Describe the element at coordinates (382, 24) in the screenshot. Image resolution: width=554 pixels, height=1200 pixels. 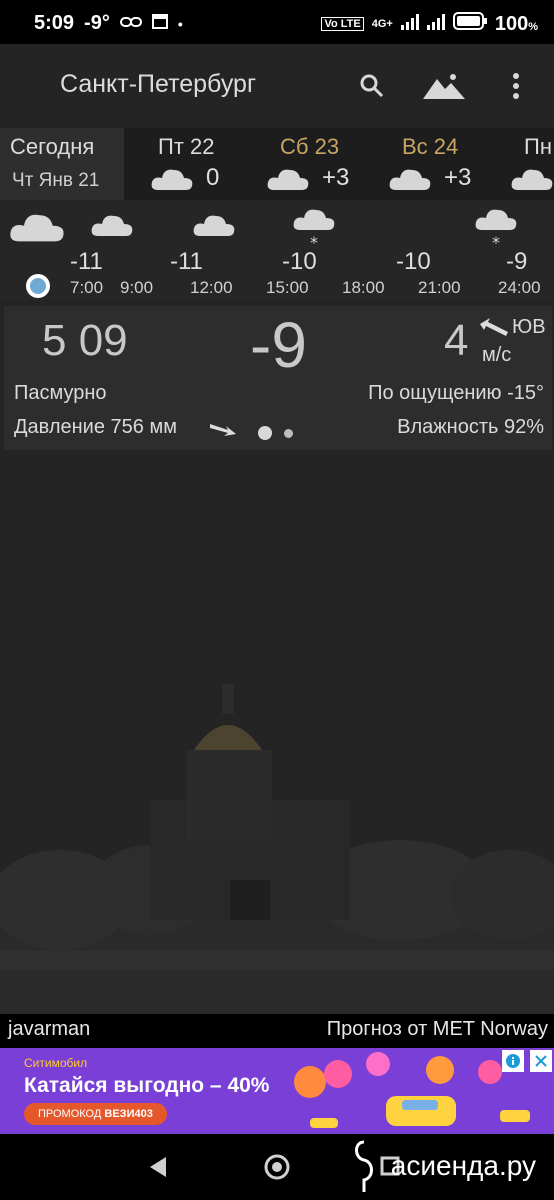
I see `network-type: 4G+` at that location.